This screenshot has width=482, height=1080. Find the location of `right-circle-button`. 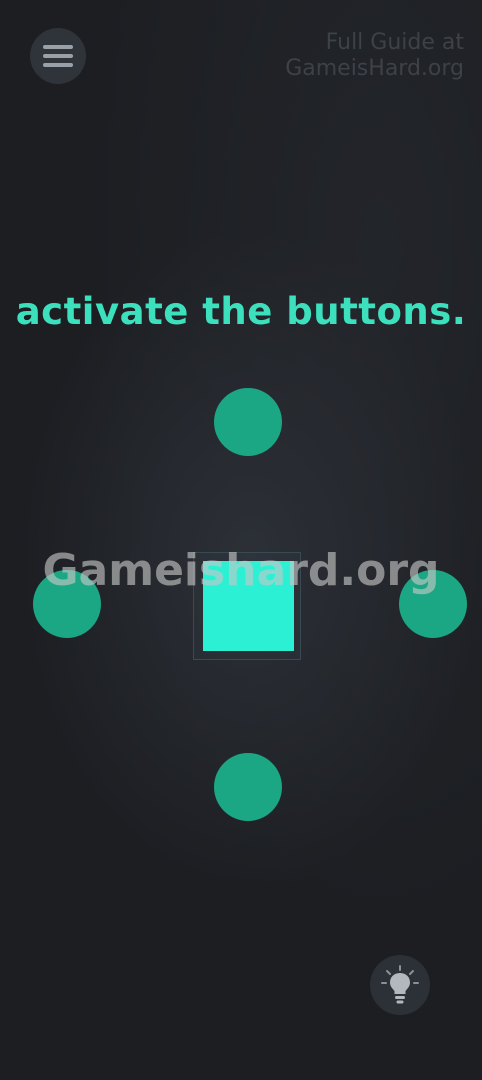

right-circle-button is located at coordinates (433, 604).